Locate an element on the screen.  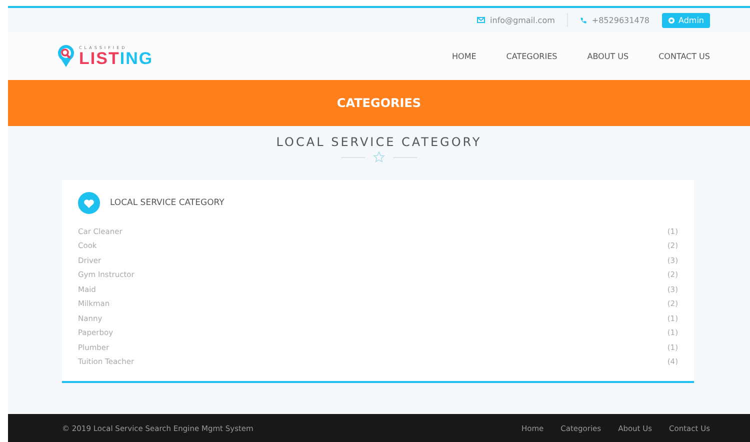
email-text: info@gmail.com is located at coordinates (522, 20).